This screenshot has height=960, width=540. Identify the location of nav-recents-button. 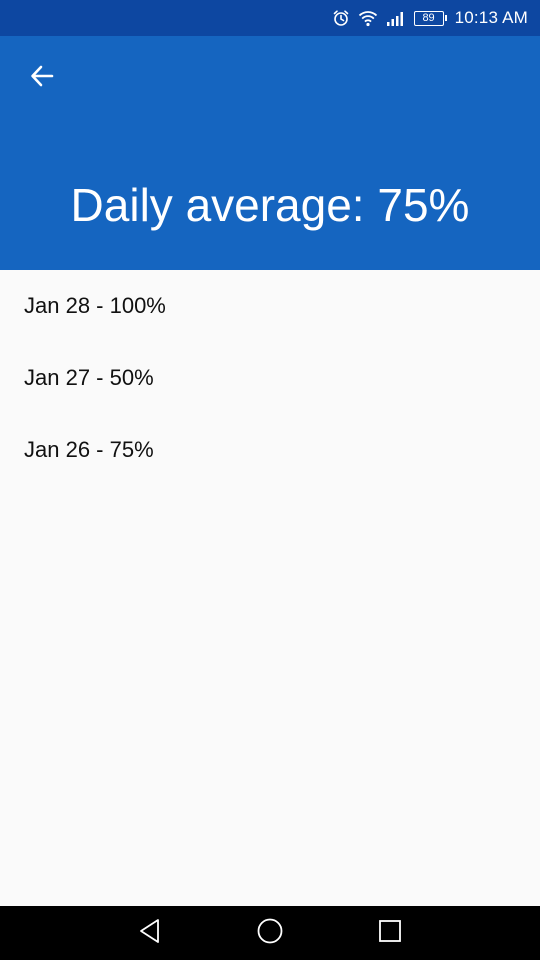
(390, 933).